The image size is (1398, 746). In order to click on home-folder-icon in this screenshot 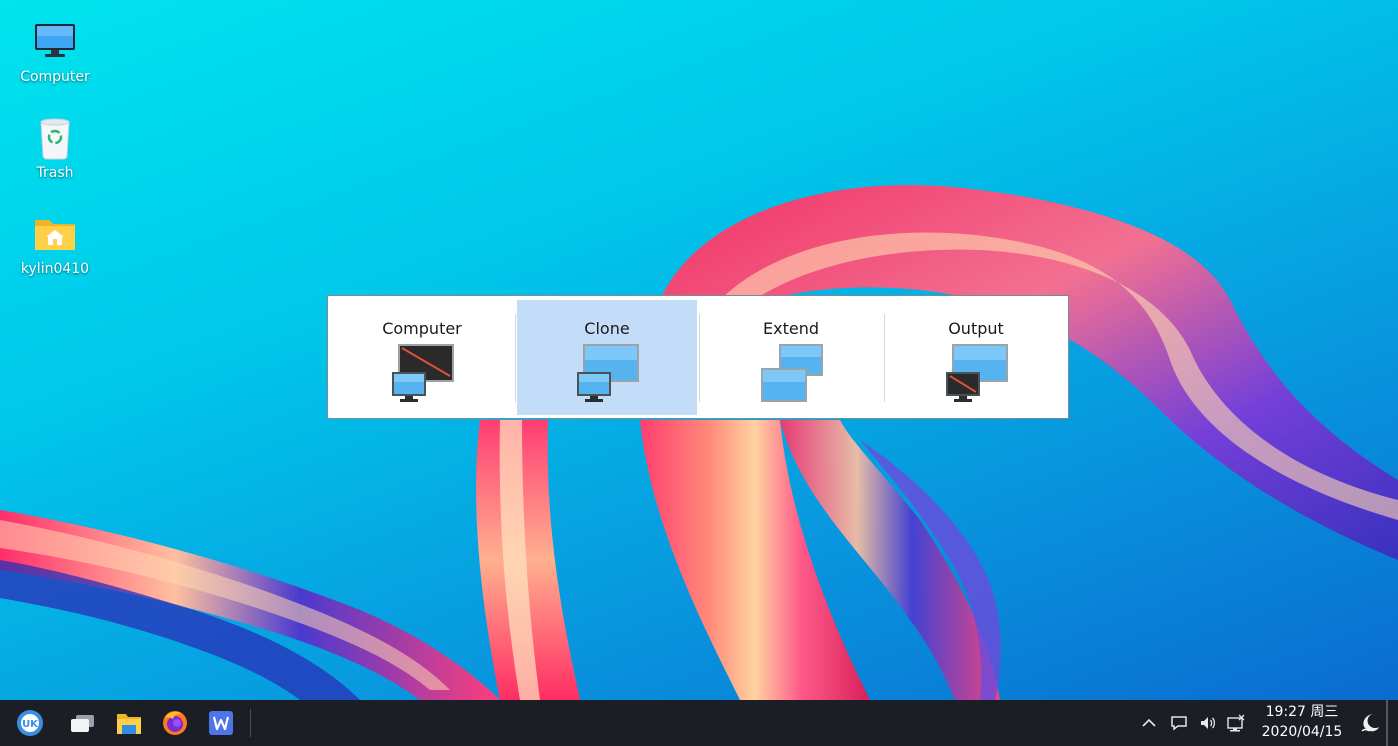, I will do `click(55, 234)`.